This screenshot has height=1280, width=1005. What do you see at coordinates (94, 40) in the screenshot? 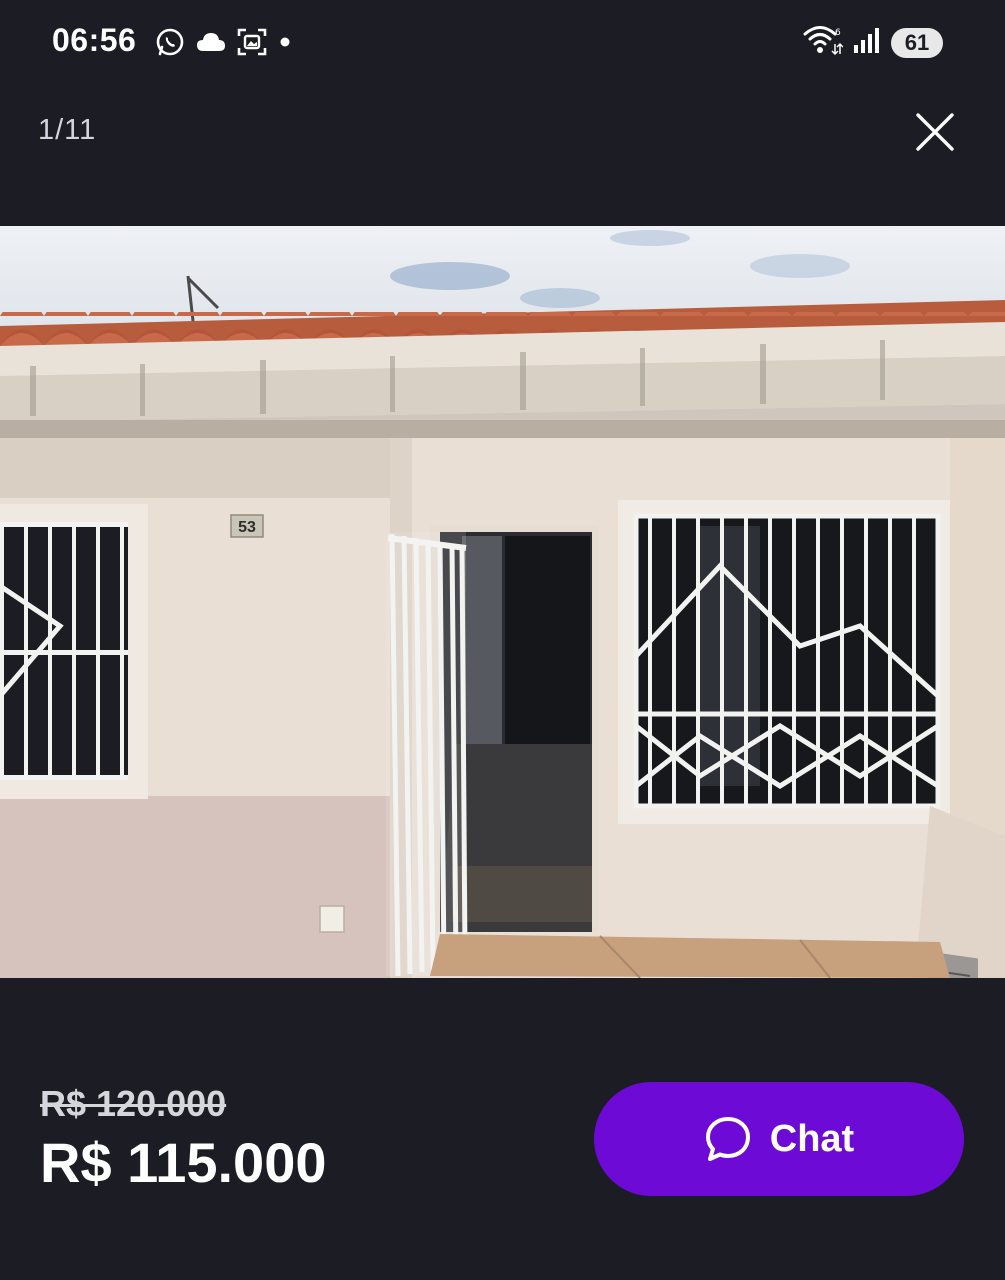
I see `status-time: 06:56` at bounding box center [94, 40].